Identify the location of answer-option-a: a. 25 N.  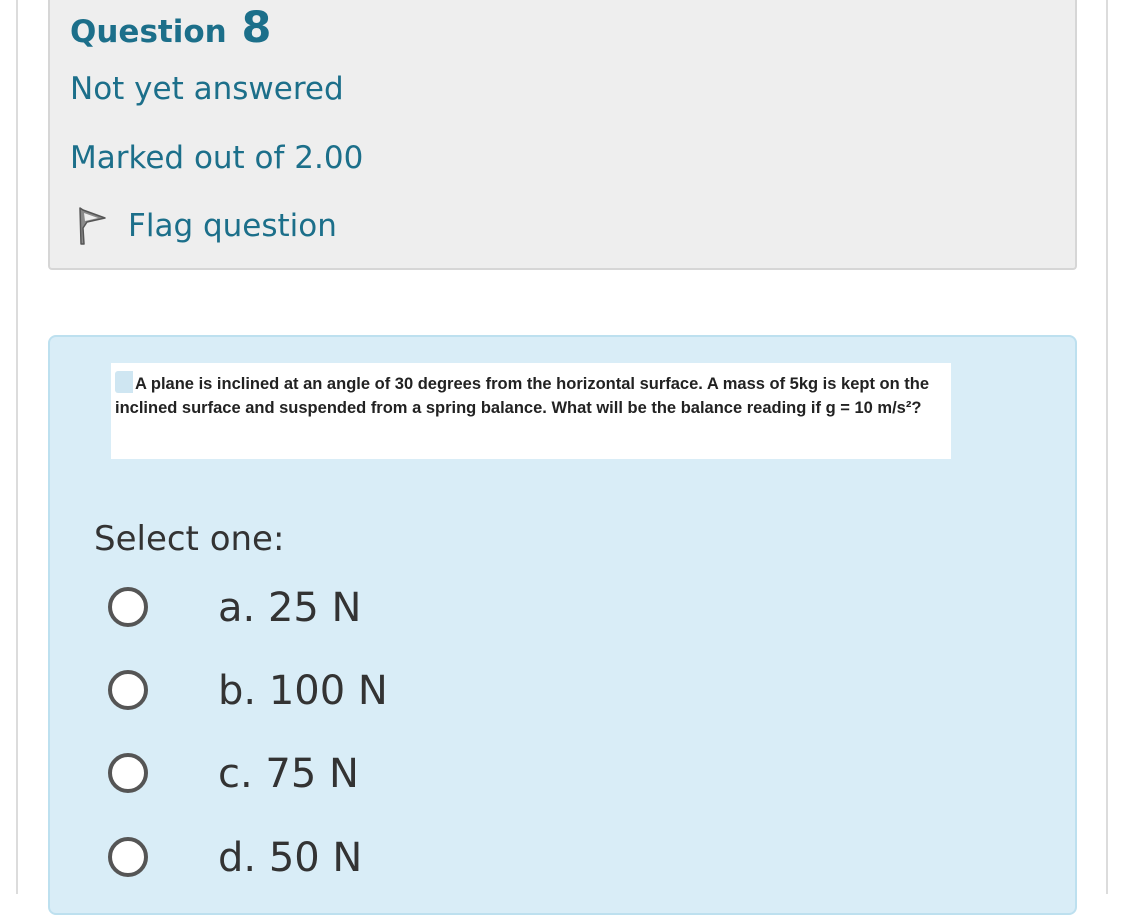
(358, 609).